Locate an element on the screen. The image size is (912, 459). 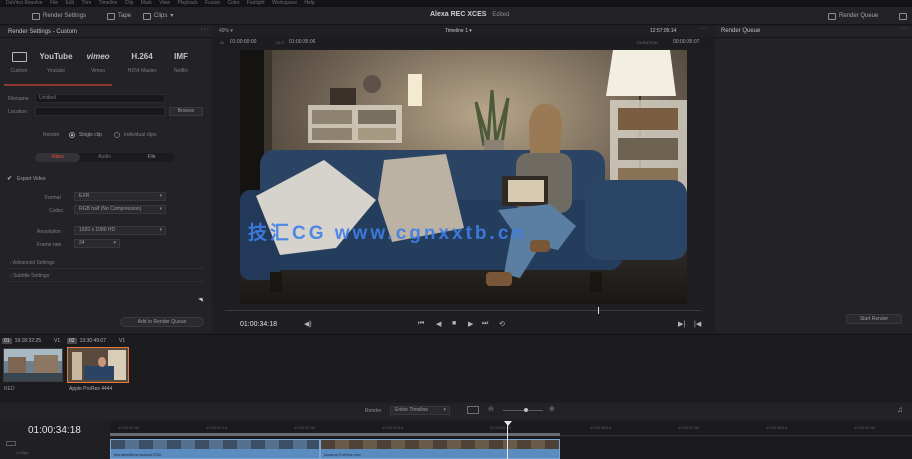
preset-h264: H.264 H264 Master is located at coordinates (142, 62).